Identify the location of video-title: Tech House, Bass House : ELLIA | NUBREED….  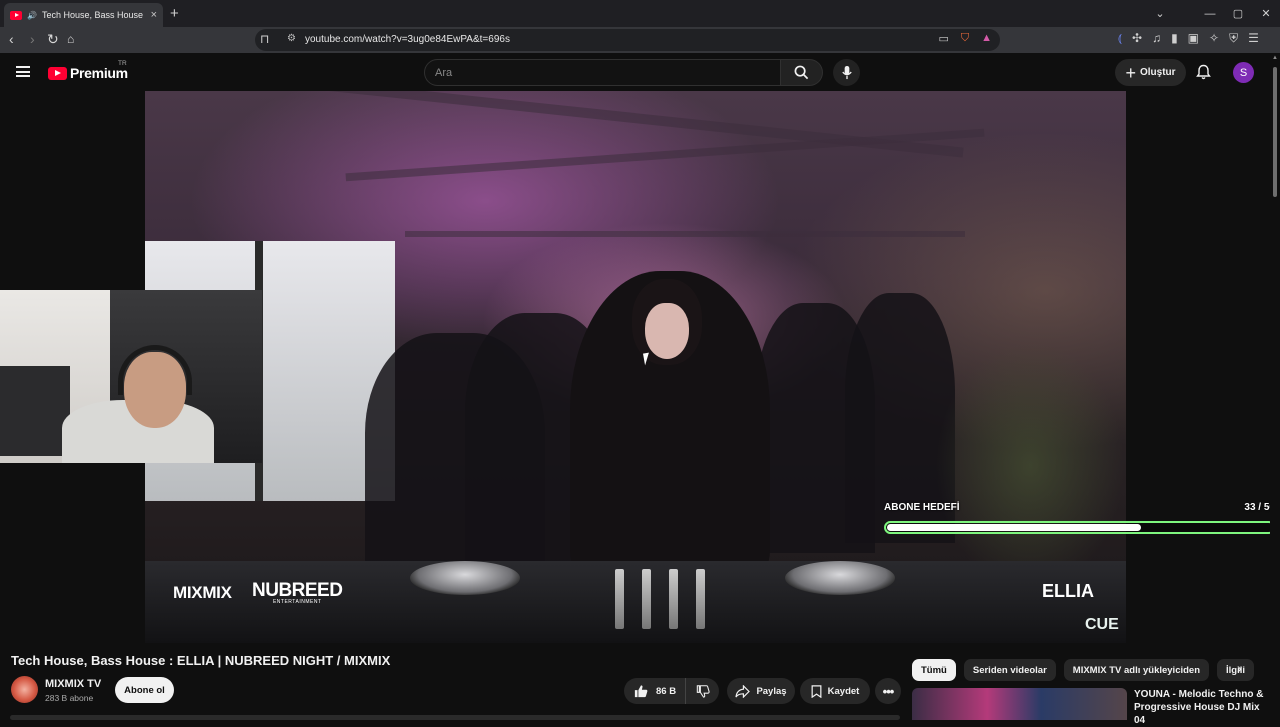
(201, 660).